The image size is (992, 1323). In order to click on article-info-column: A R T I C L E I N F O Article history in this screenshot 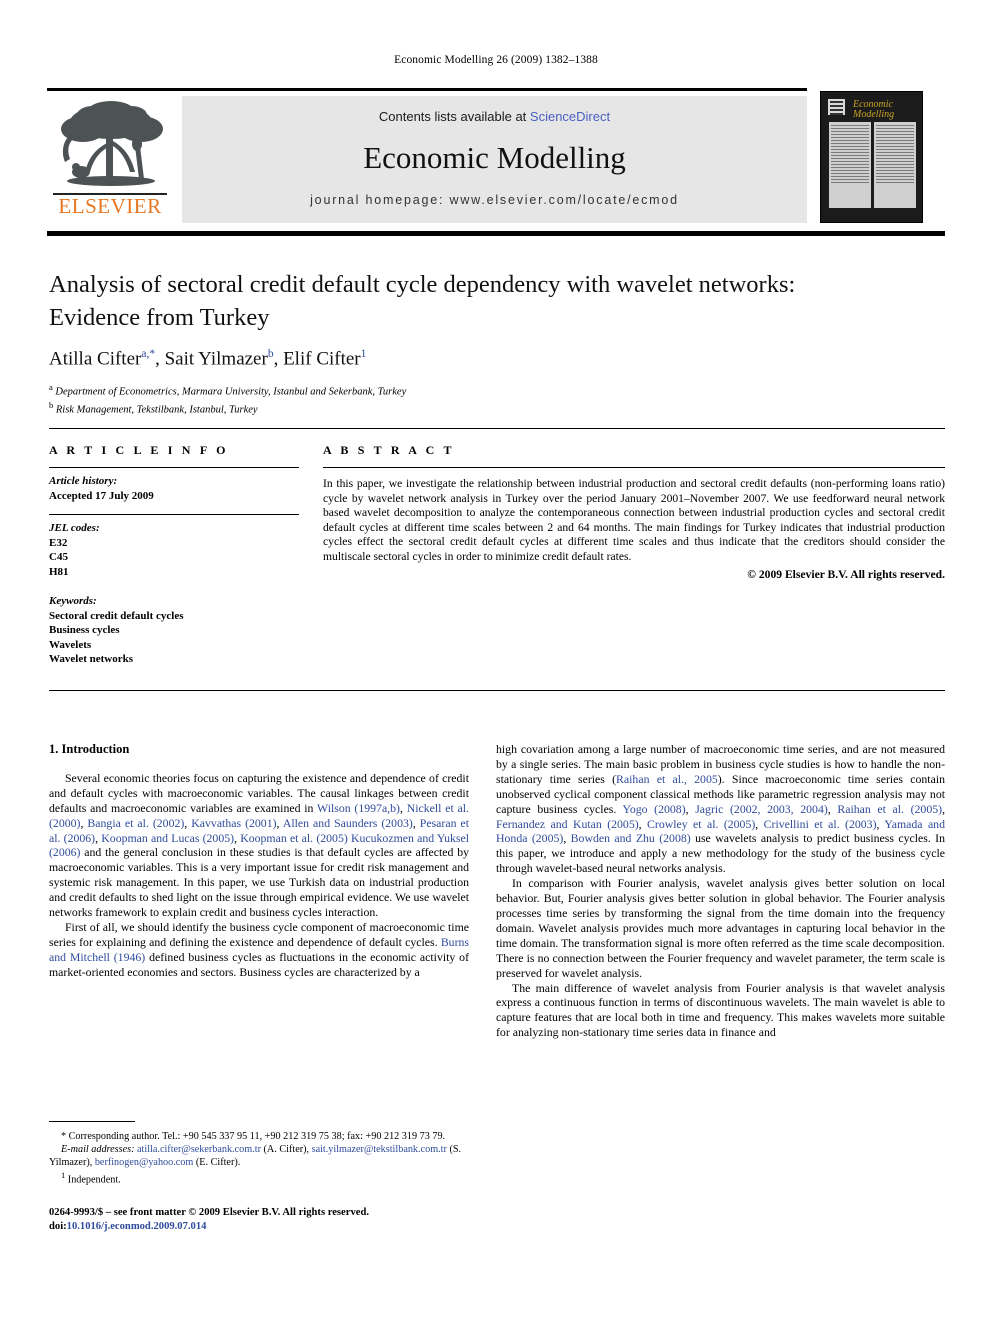, I will do `click(174, 555)`.